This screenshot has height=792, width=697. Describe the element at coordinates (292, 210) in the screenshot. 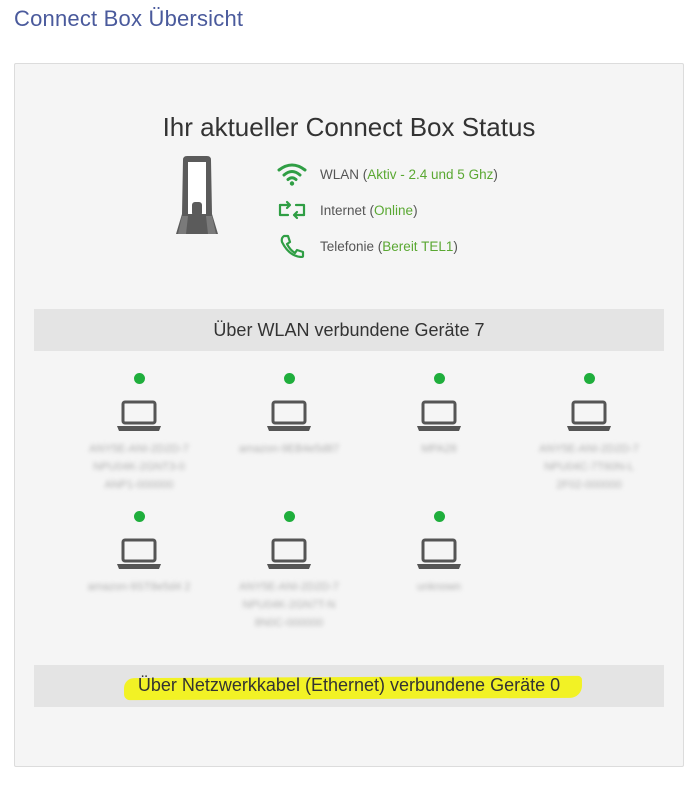

I see `internet-icon` at that location.